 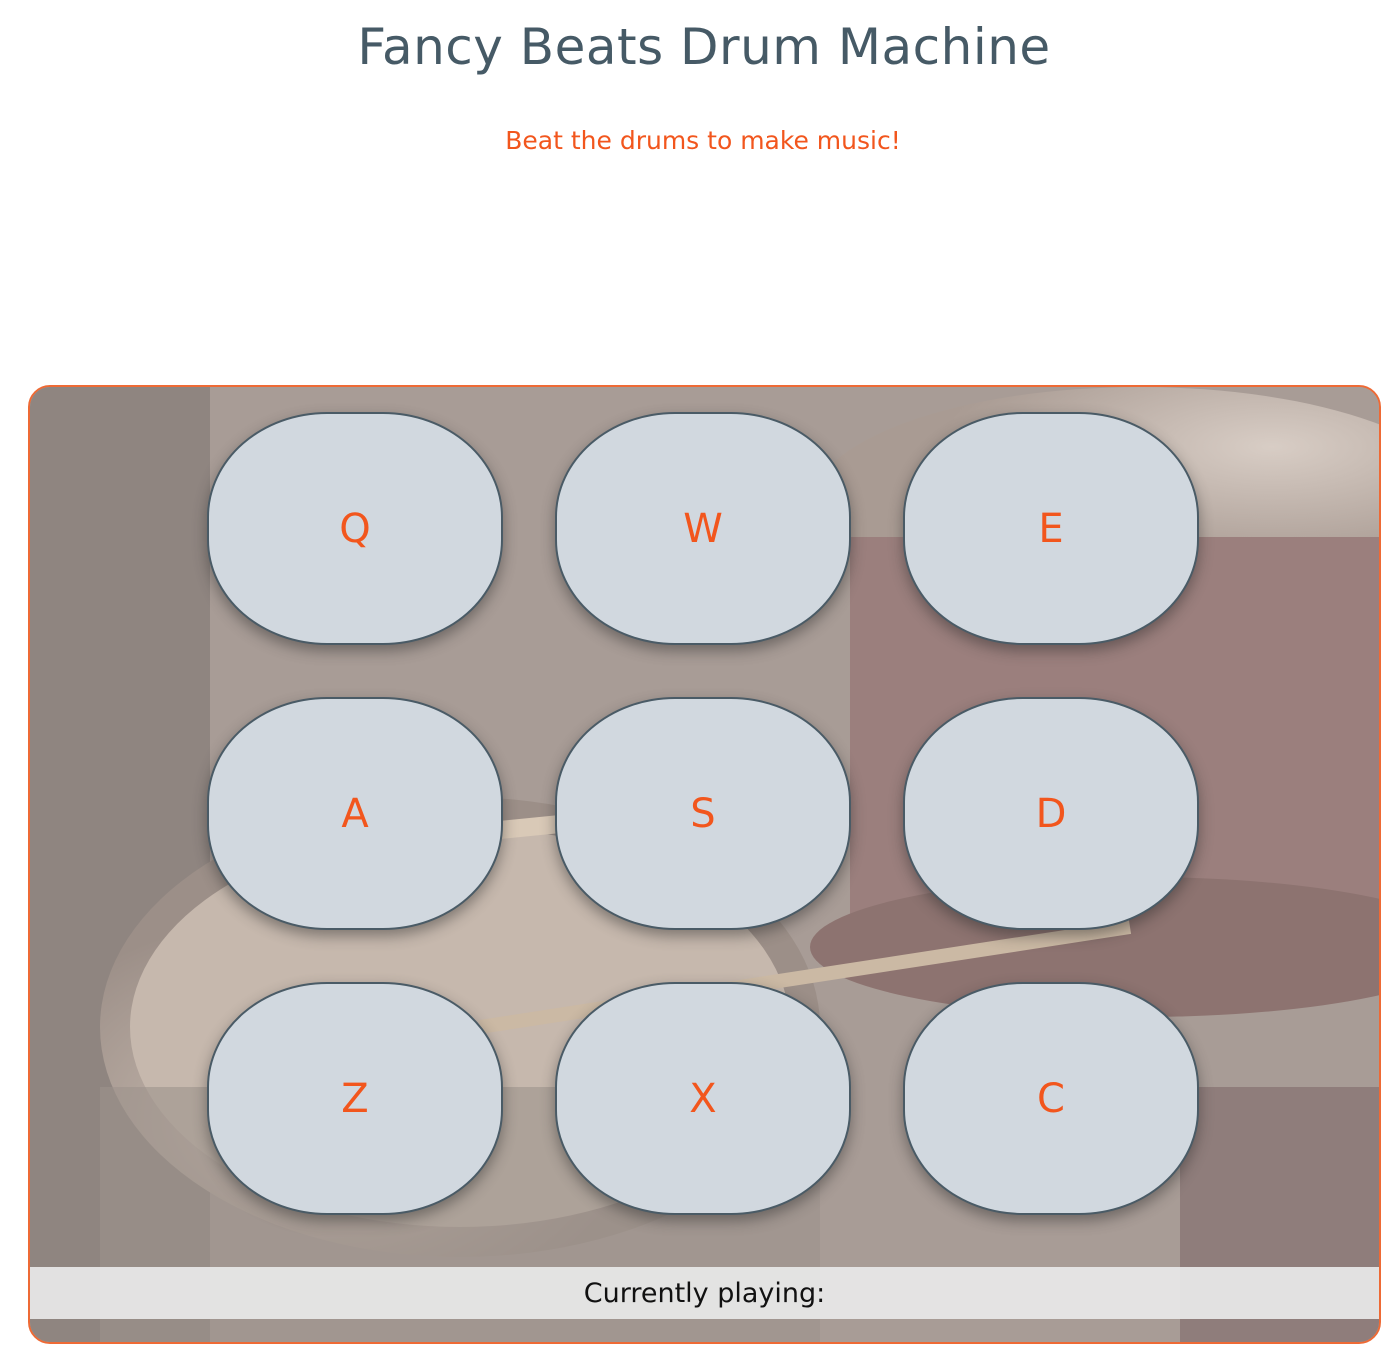 I want to click on page-subtitle: Beat the drums to make music!, so click(x=703, y=140).